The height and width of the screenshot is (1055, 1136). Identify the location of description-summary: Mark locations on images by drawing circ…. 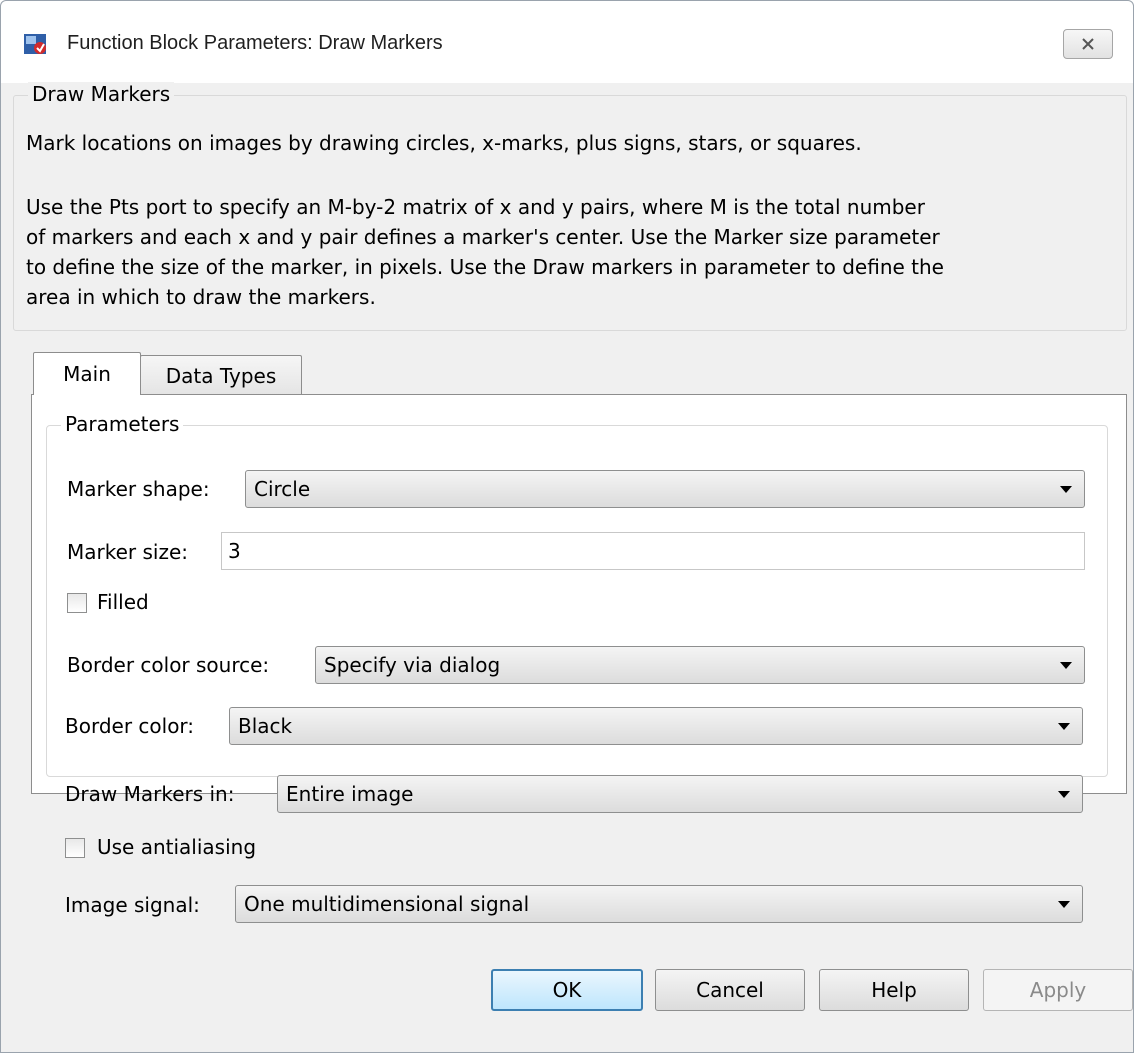
(444, 143).